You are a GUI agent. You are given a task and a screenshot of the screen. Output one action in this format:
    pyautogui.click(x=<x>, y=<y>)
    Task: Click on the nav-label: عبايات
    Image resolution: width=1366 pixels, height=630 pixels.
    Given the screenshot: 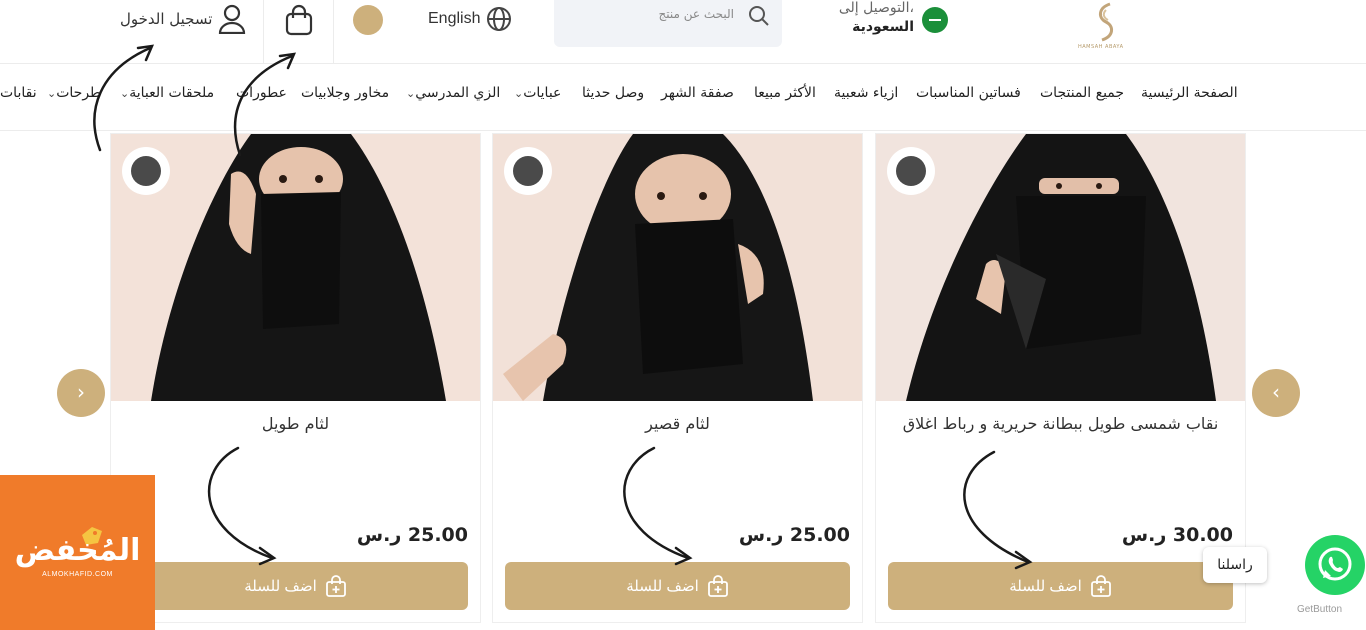 What is the action you would take?
    pyautogui.click(x=542, y=93)
    